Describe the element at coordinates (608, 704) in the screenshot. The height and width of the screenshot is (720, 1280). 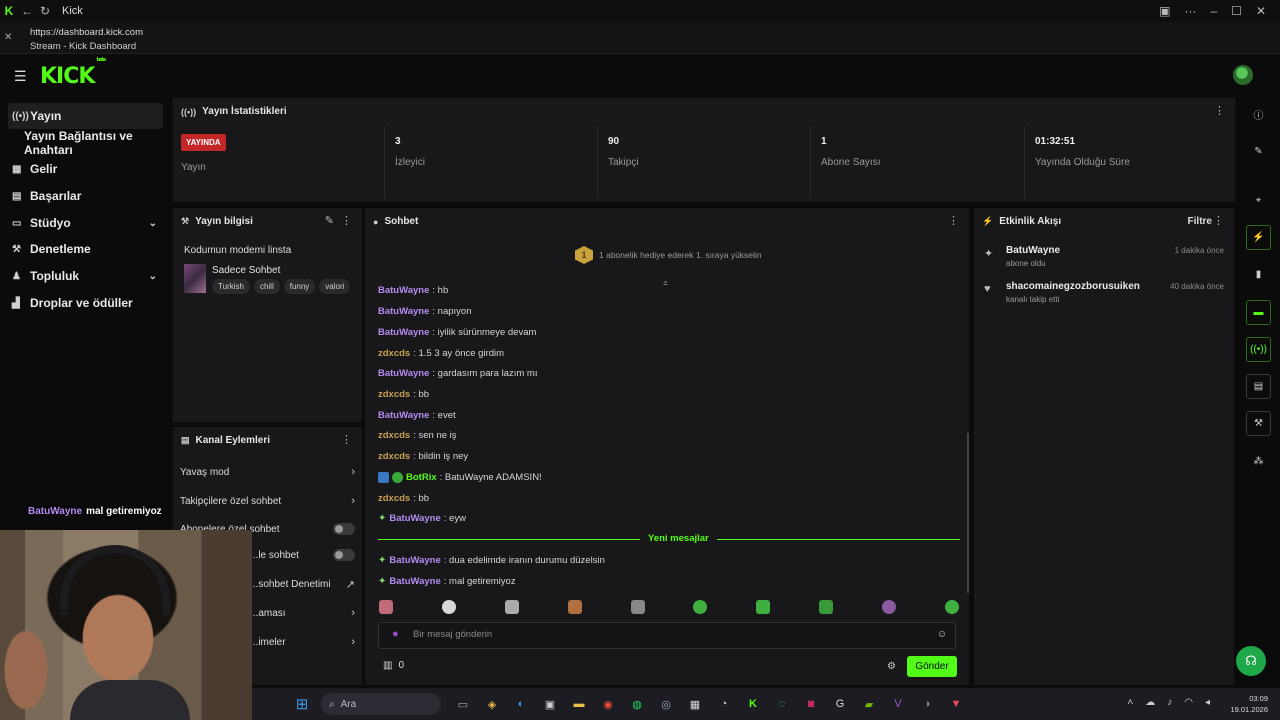
I see `chrome-icon: ◉` at that location.